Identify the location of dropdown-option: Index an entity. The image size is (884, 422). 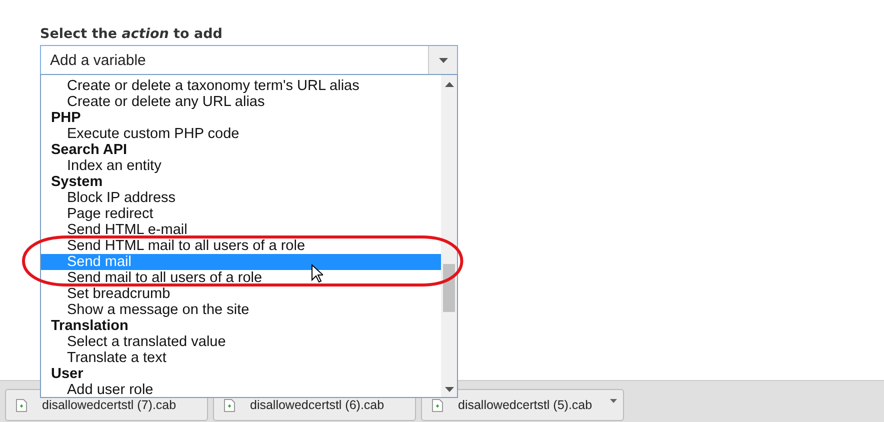
(241, 166).